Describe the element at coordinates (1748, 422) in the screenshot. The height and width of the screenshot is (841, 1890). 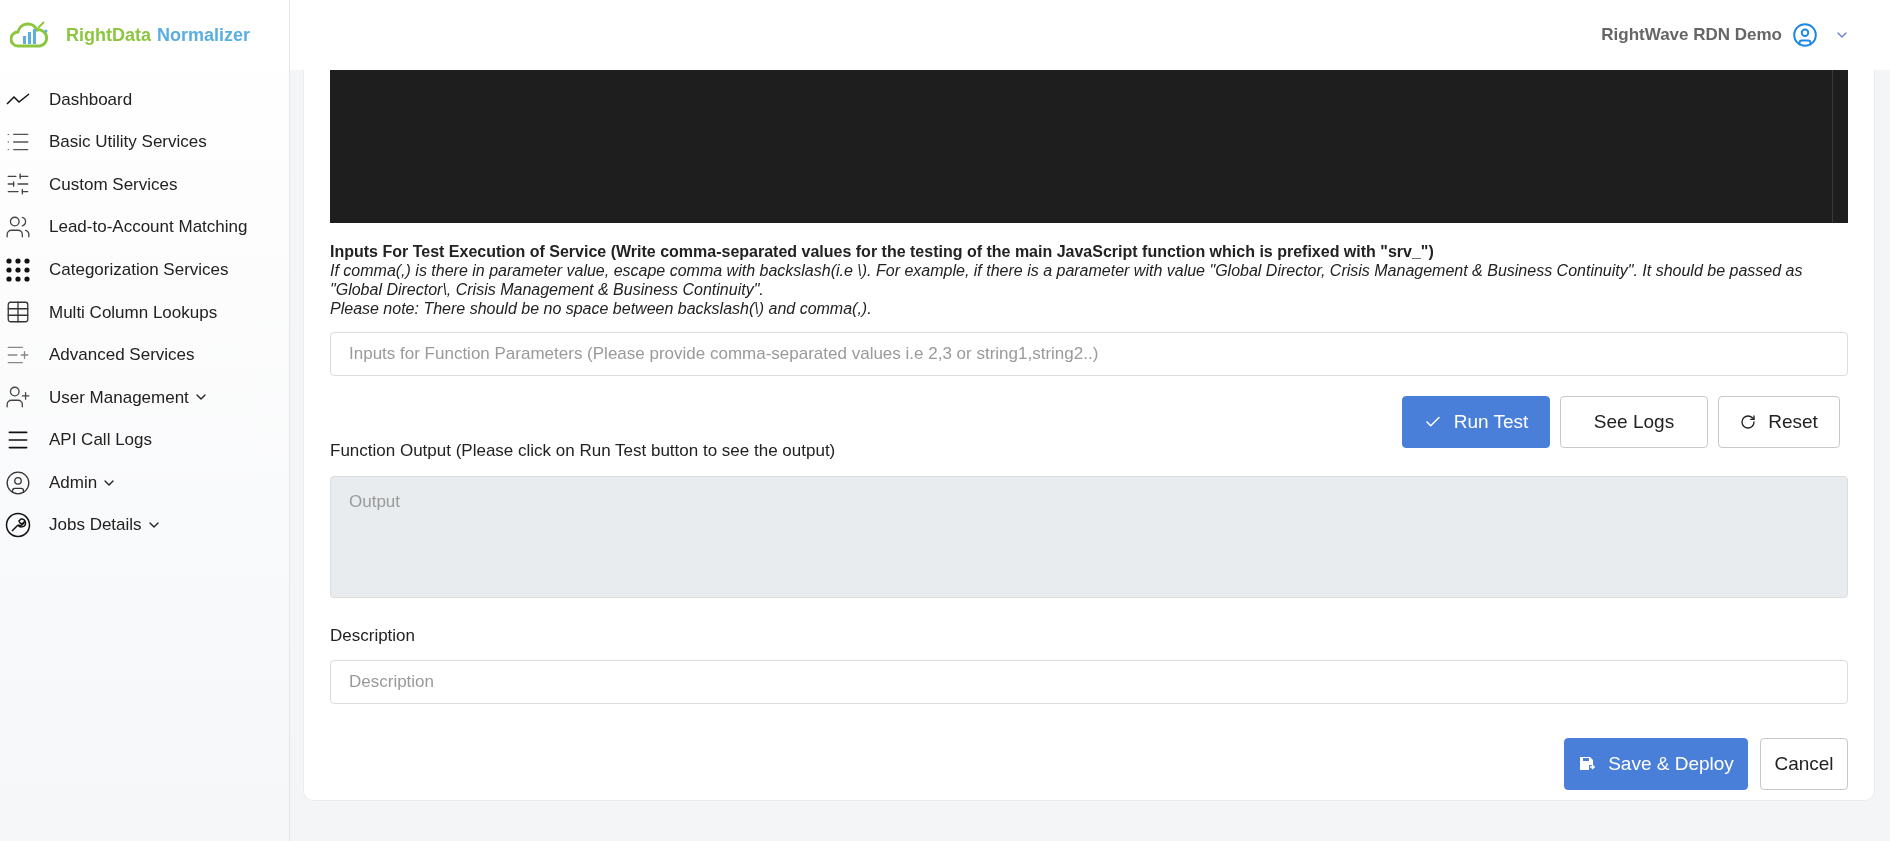
I see `reset-icon` at that location.